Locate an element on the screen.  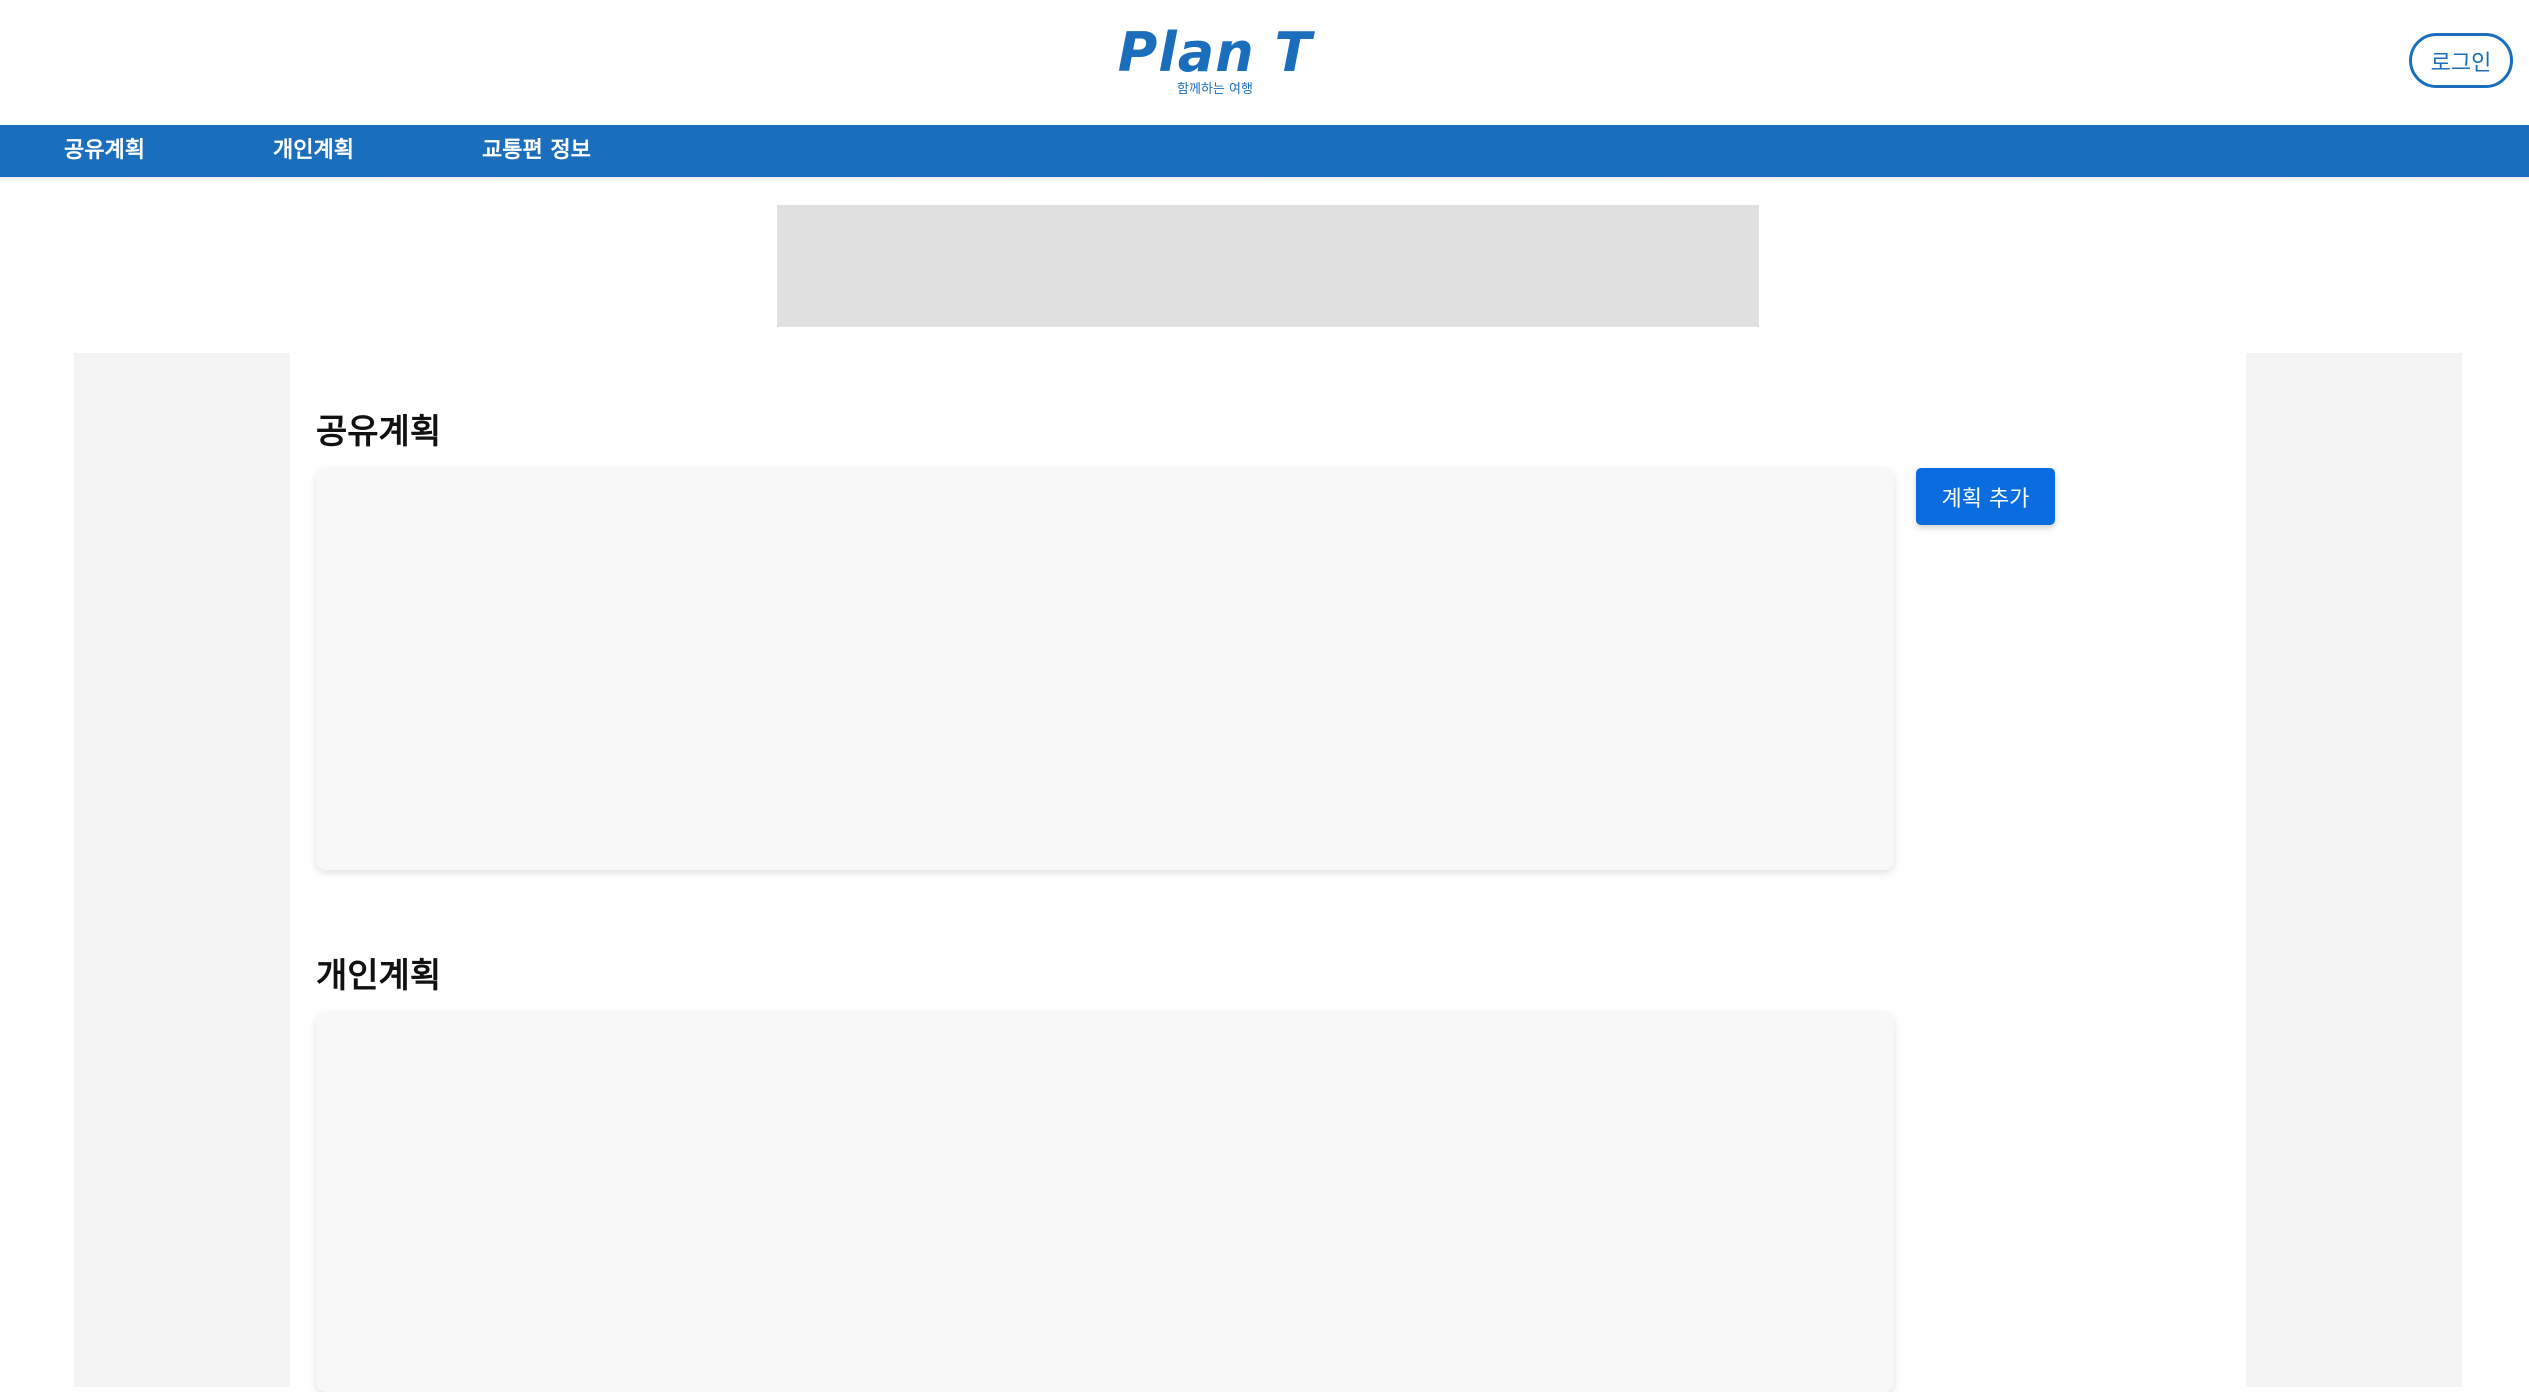
nav-item-transport-info: 교통편 정보 is located at coordinates (536, 151).